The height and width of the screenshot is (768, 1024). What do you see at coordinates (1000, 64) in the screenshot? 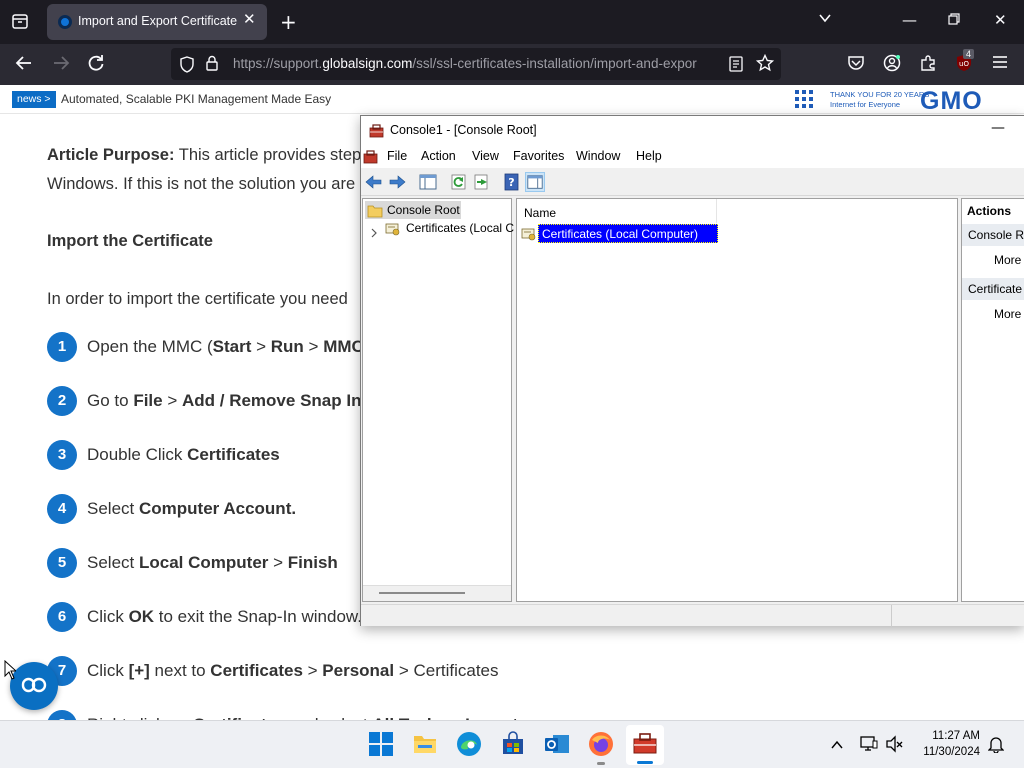
I see `menu-hamburger-icon` at bounding box center [1000, 64].